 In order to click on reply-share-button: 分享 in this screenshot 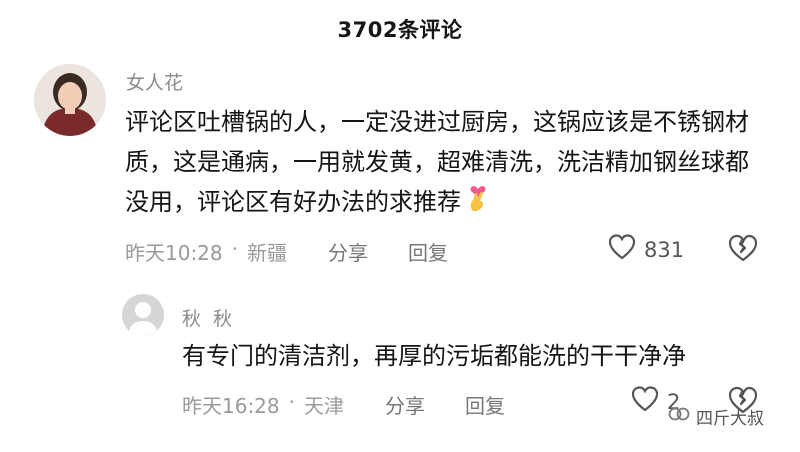, I will do `click(405, 404)`.